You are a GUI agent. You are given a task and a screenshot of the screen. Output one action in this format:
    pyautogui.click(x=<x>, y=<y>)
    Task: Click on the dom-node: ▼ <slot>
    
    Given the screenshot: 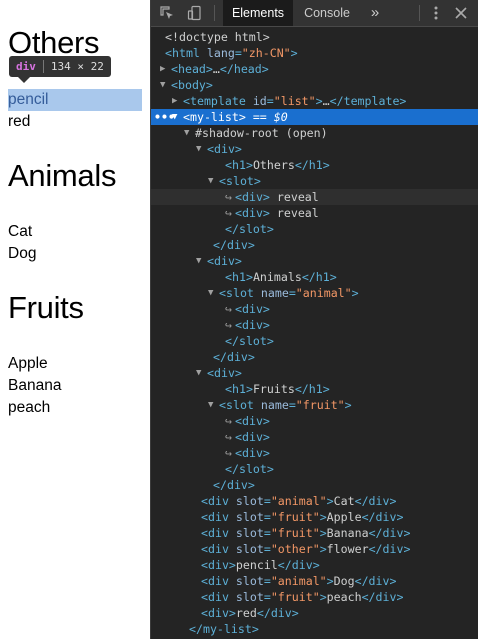 What is the action you would take?
    pyautogui.click(x=314, y=181)
    